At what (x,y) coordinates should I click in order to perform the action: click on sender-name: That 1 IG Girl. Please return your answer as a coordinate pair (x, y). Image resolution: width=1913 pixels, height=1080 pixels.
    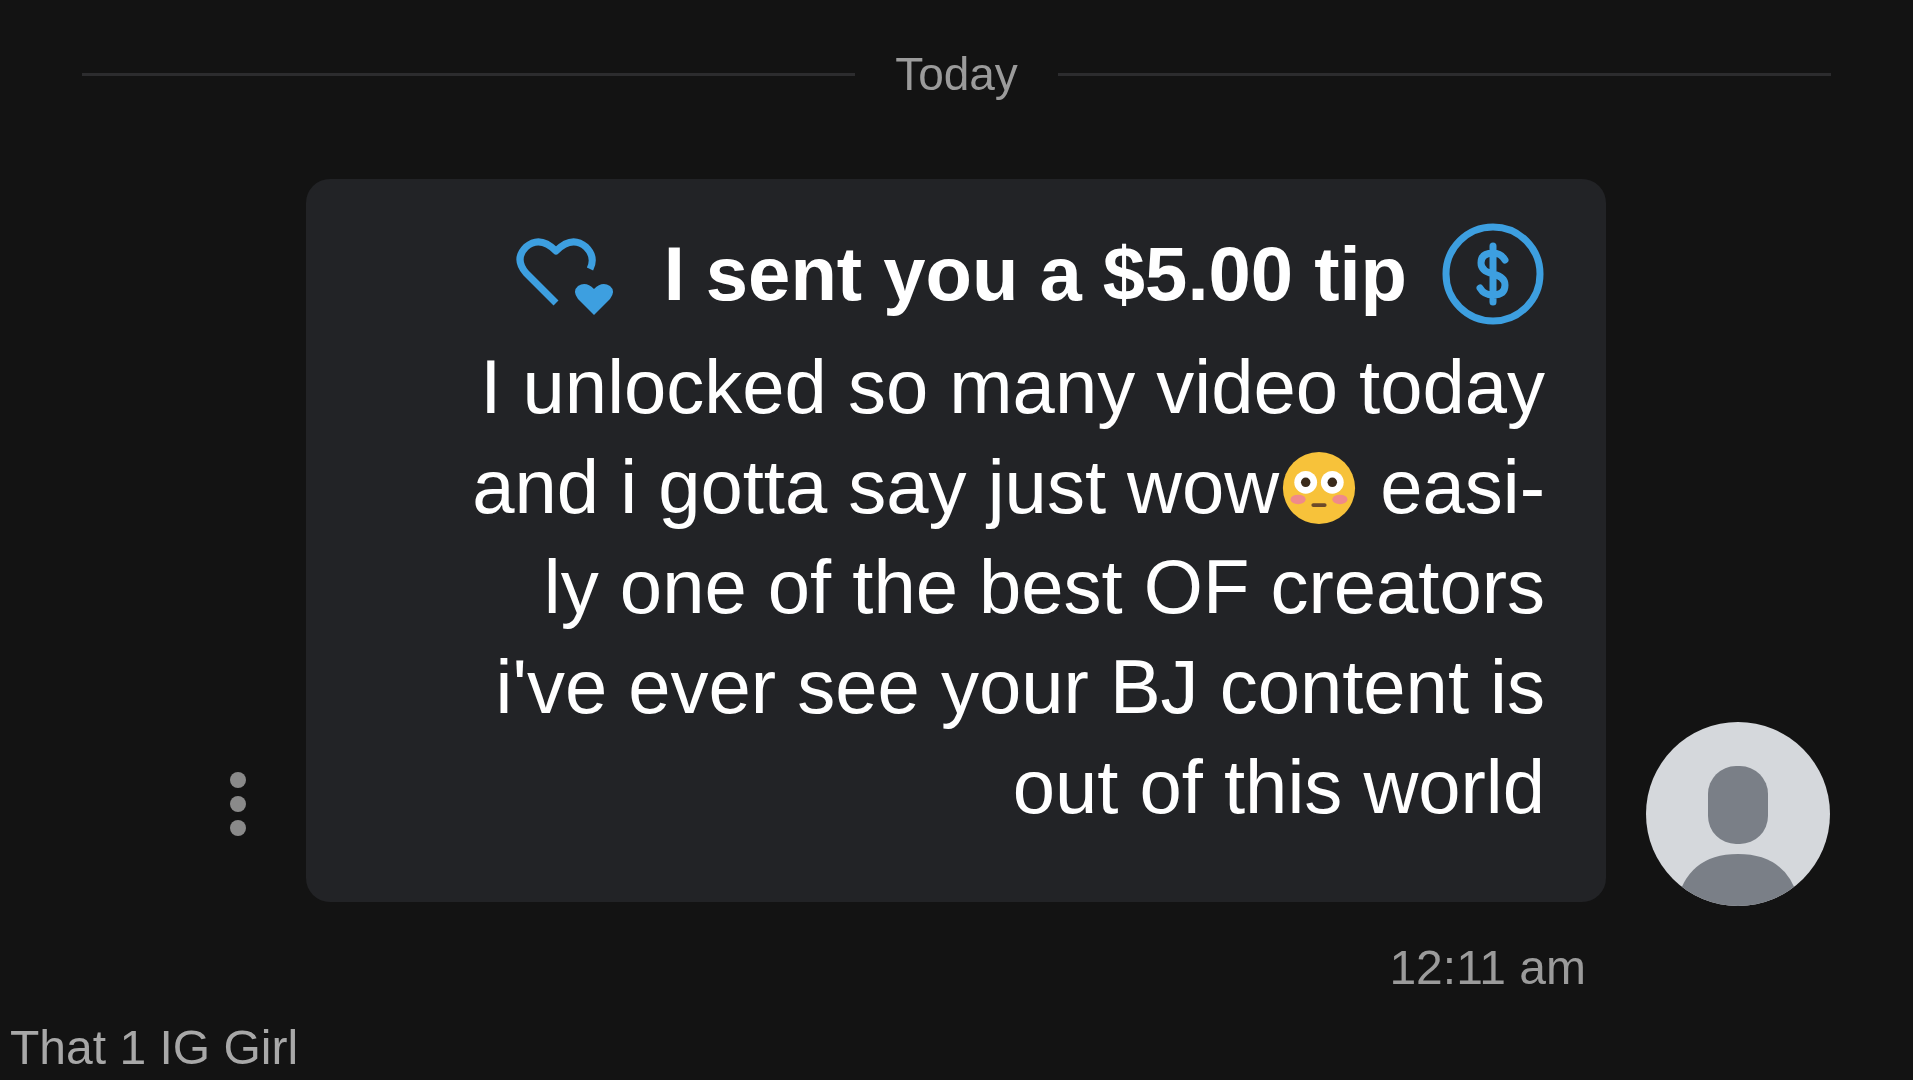
    Looking at the image, I should click on (154, 1048).